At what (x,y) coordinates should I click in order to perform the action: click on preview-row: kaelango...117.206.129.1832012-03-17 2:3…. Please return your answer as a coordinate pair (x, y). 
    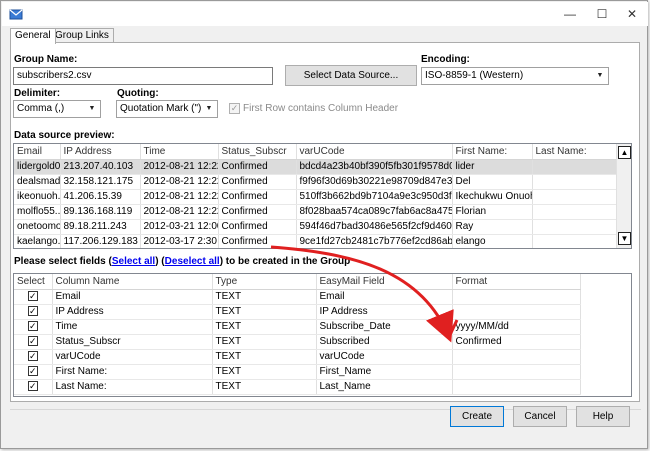
    Looking at the image, I should click on (316, 241).